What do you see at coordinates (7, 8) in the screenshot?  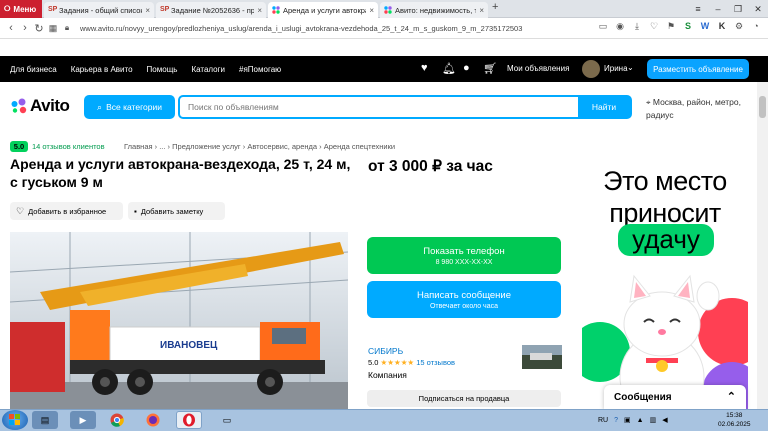 I see `opera-logo-icon: ⭘` at bounding box center [7, 8].